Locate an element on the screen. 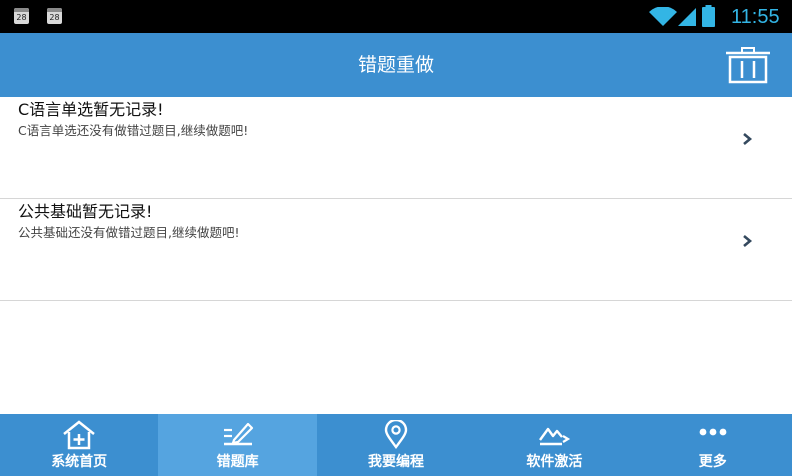 The height and width of the screenshot is (476, 792). tab-activation: 软件激活 is located at coordinates (554, 445).